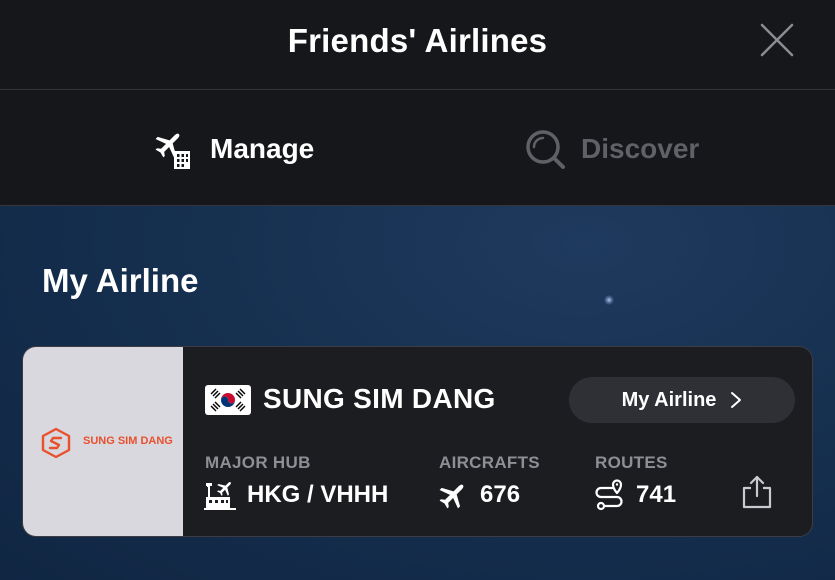 This screenshot has width=835, height=580. I want to click on major-hub-value: HKG / VHHH, so click(318, 494).